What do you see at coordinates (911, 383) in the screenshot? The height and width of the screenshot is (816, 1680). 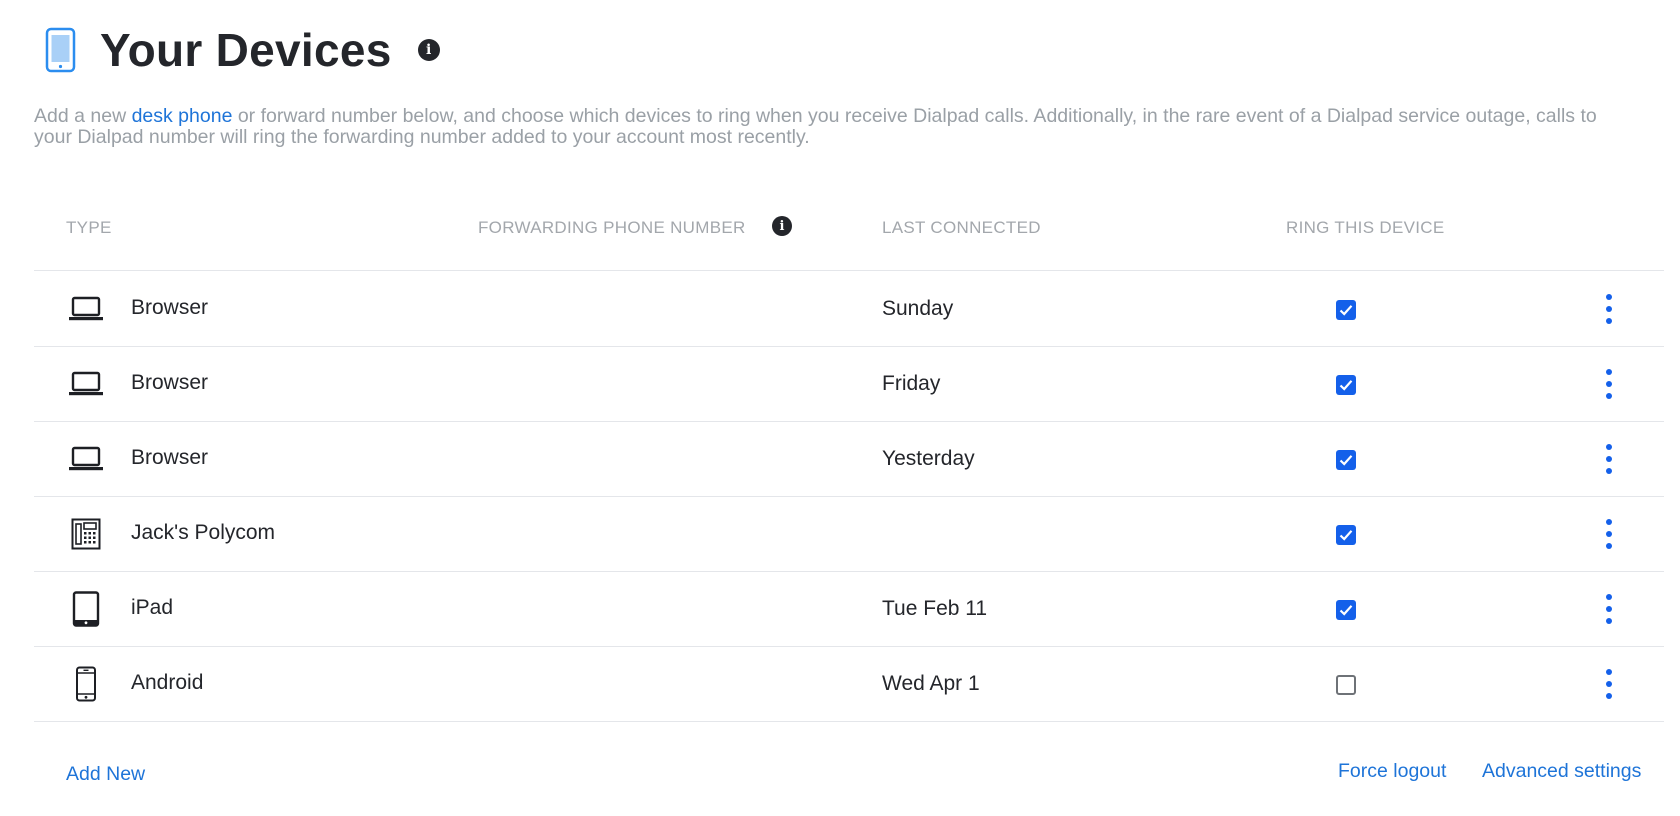 I see `last-connected-value: Friday` at bounding box center [911, 383].